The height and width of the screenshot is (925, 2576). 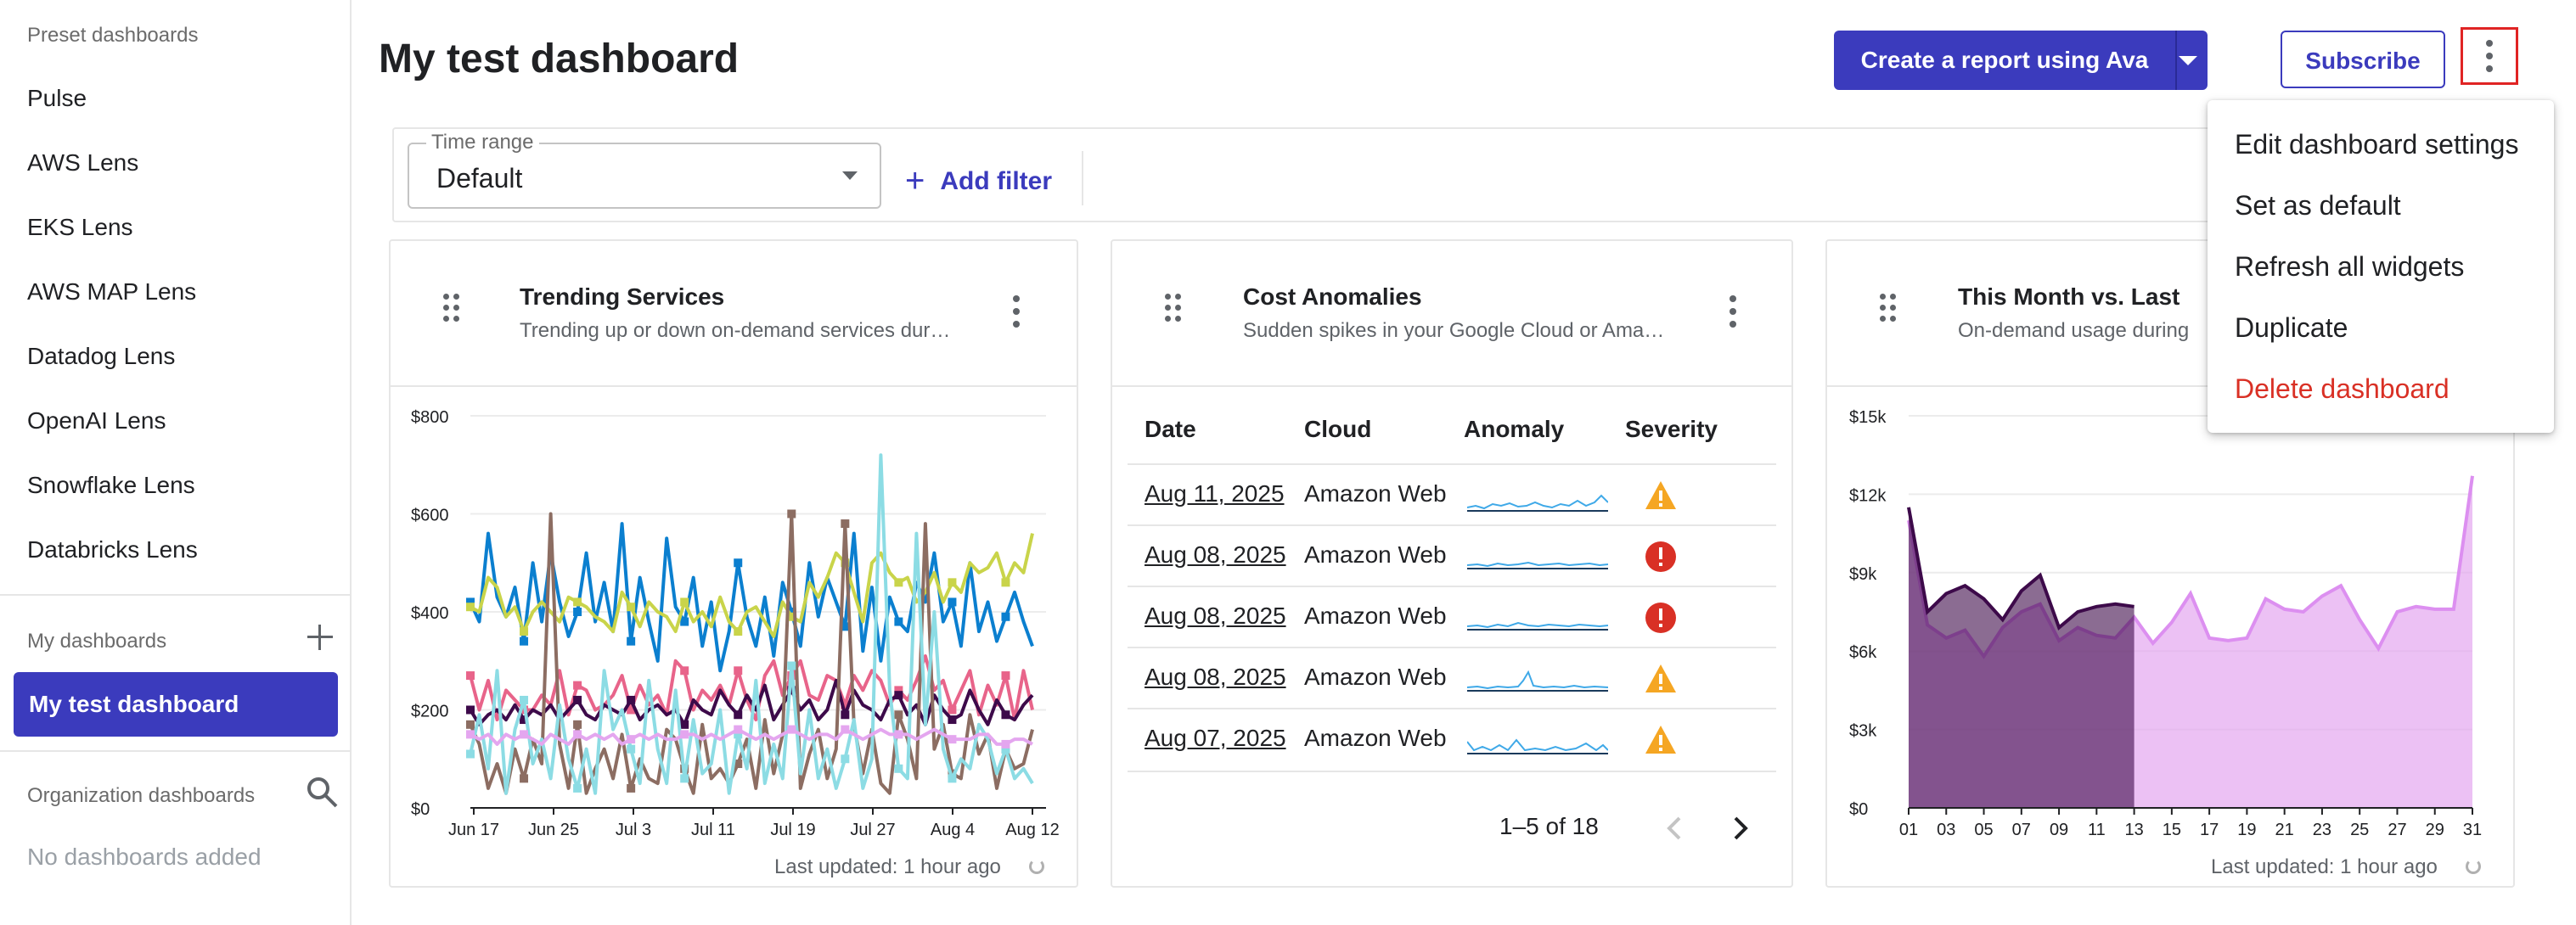 I want to click on sidebar-item-databricks-lens: Databricks Lens, so click(x=112, y=549).